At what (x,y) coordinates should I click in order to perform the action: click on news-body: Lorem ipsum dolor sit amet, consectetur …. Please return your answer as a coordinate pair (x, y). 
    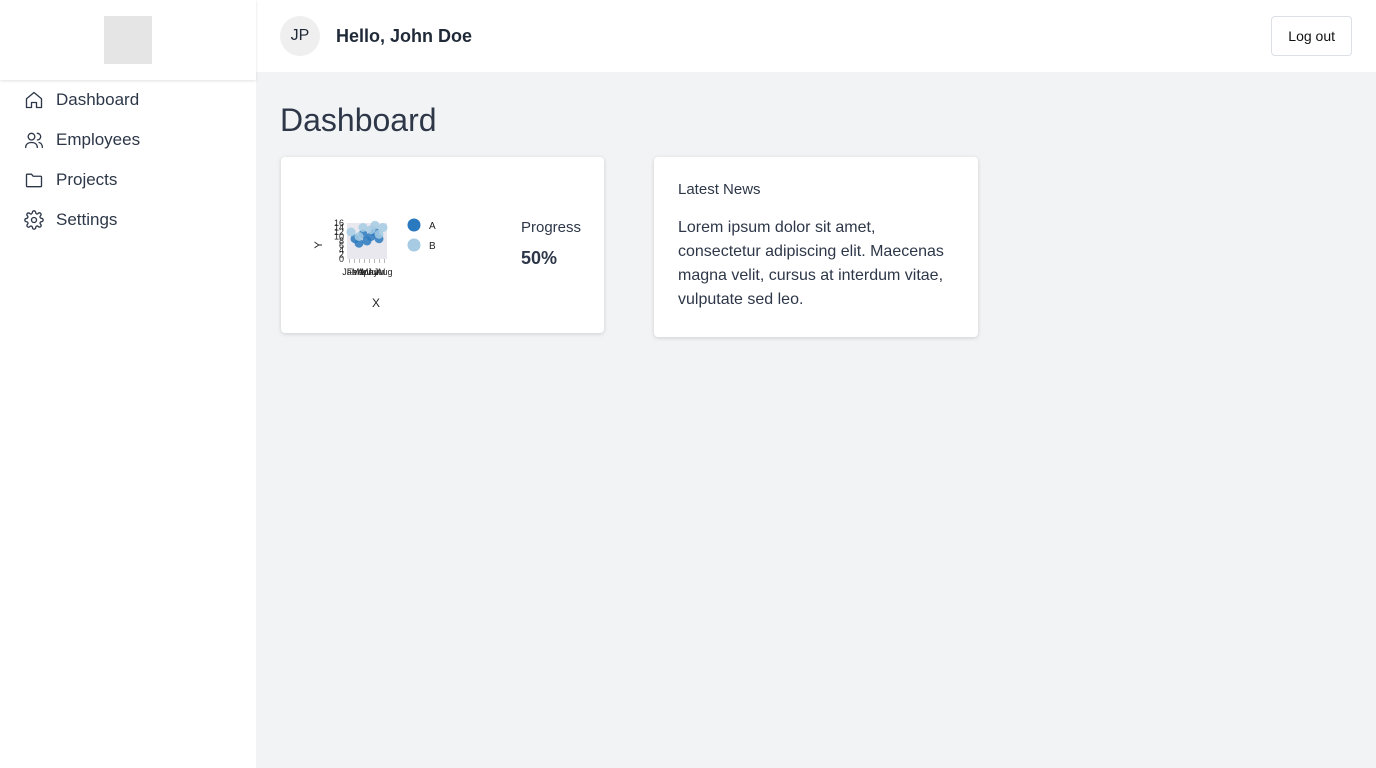
    Looking at the image, I should click on (811, 263).